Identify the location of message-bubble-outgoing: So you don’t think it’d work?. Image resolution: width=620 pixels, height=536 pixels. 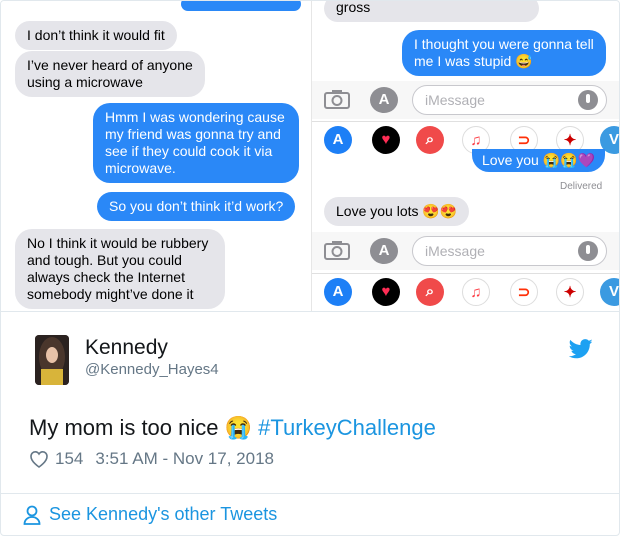
(196, 206).